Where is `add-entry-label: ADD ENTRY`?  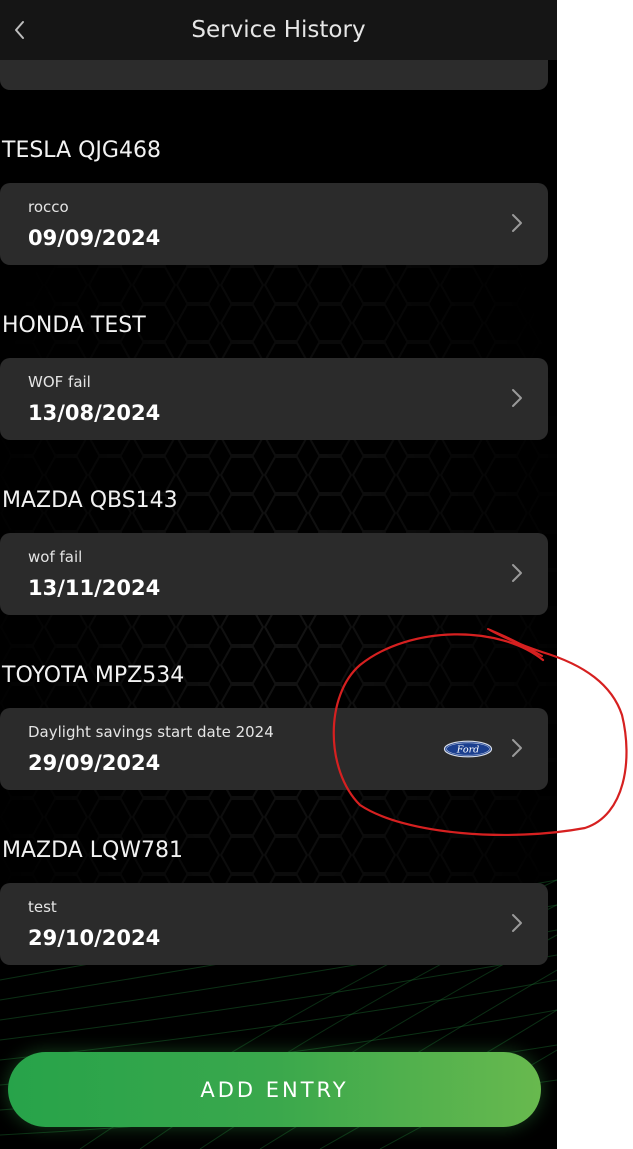 add-entry-label: ADD ENTRY is located at coordinates (274, 1089).